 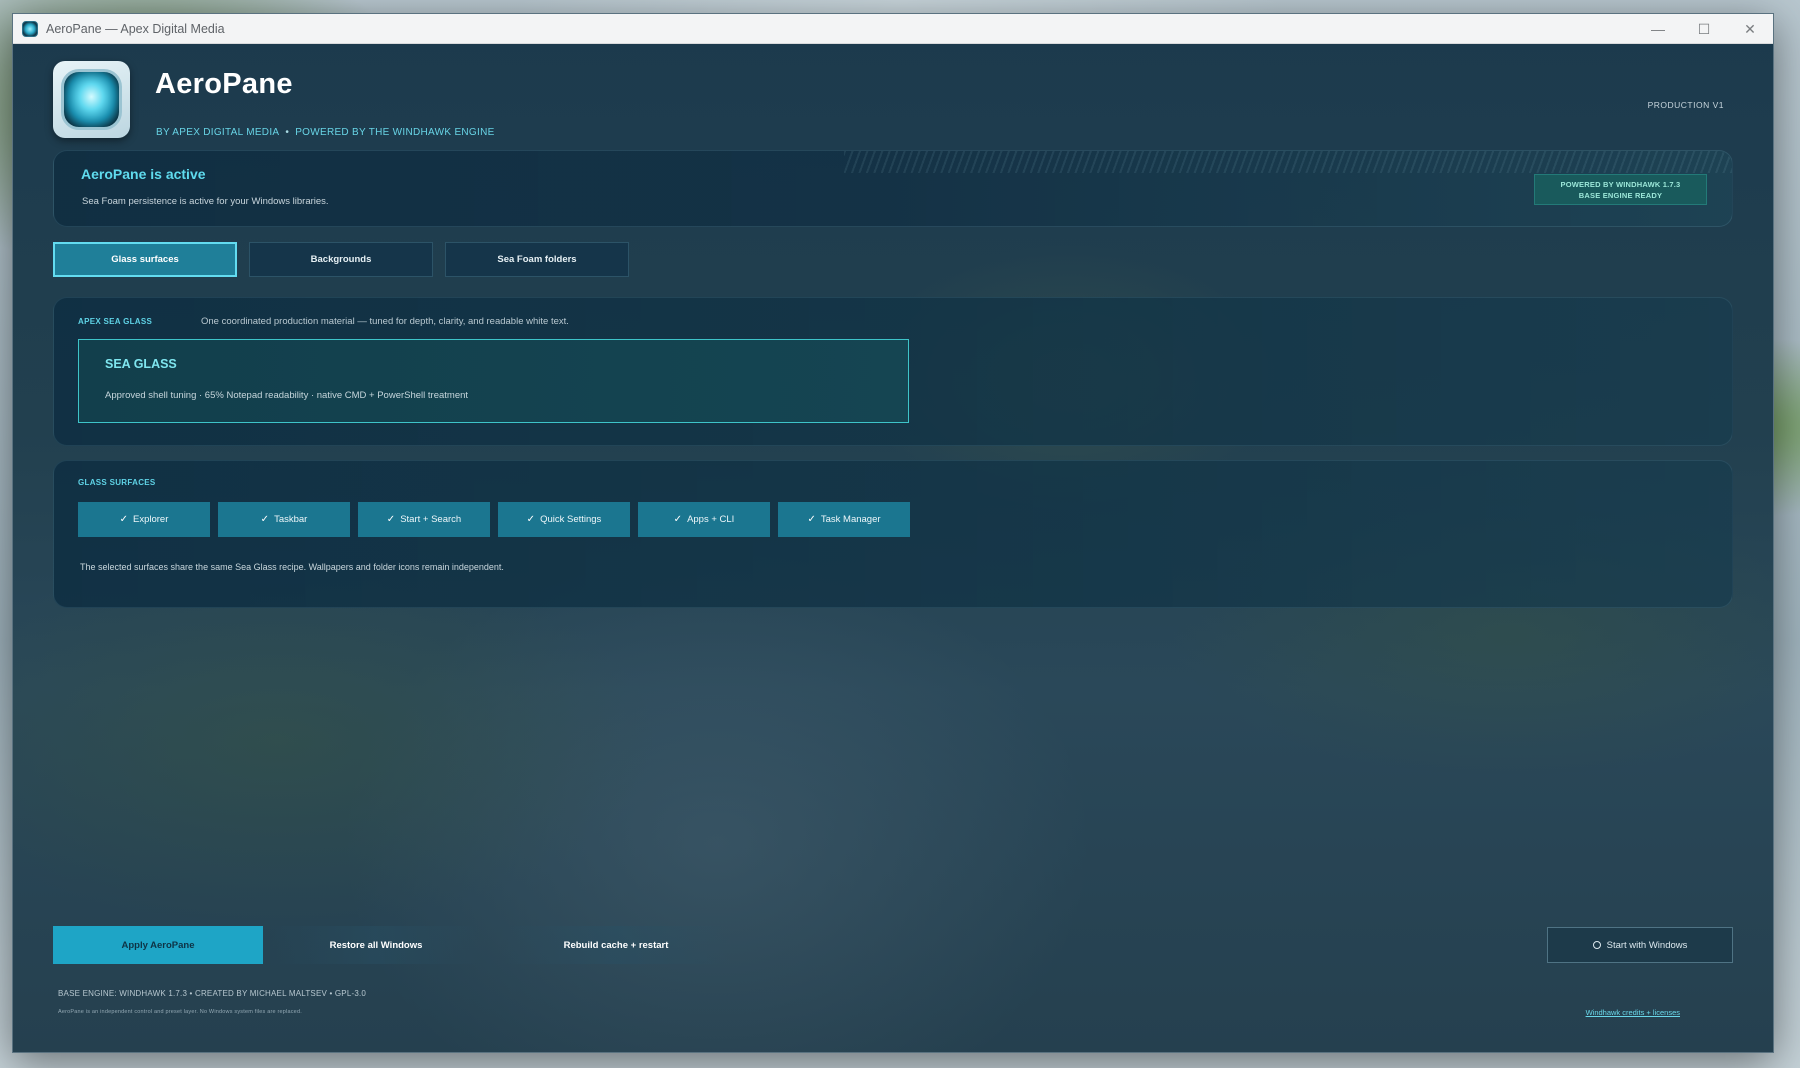 I want to click on restore-windows-button: Restore all Windows, so click(x=376, y=945).